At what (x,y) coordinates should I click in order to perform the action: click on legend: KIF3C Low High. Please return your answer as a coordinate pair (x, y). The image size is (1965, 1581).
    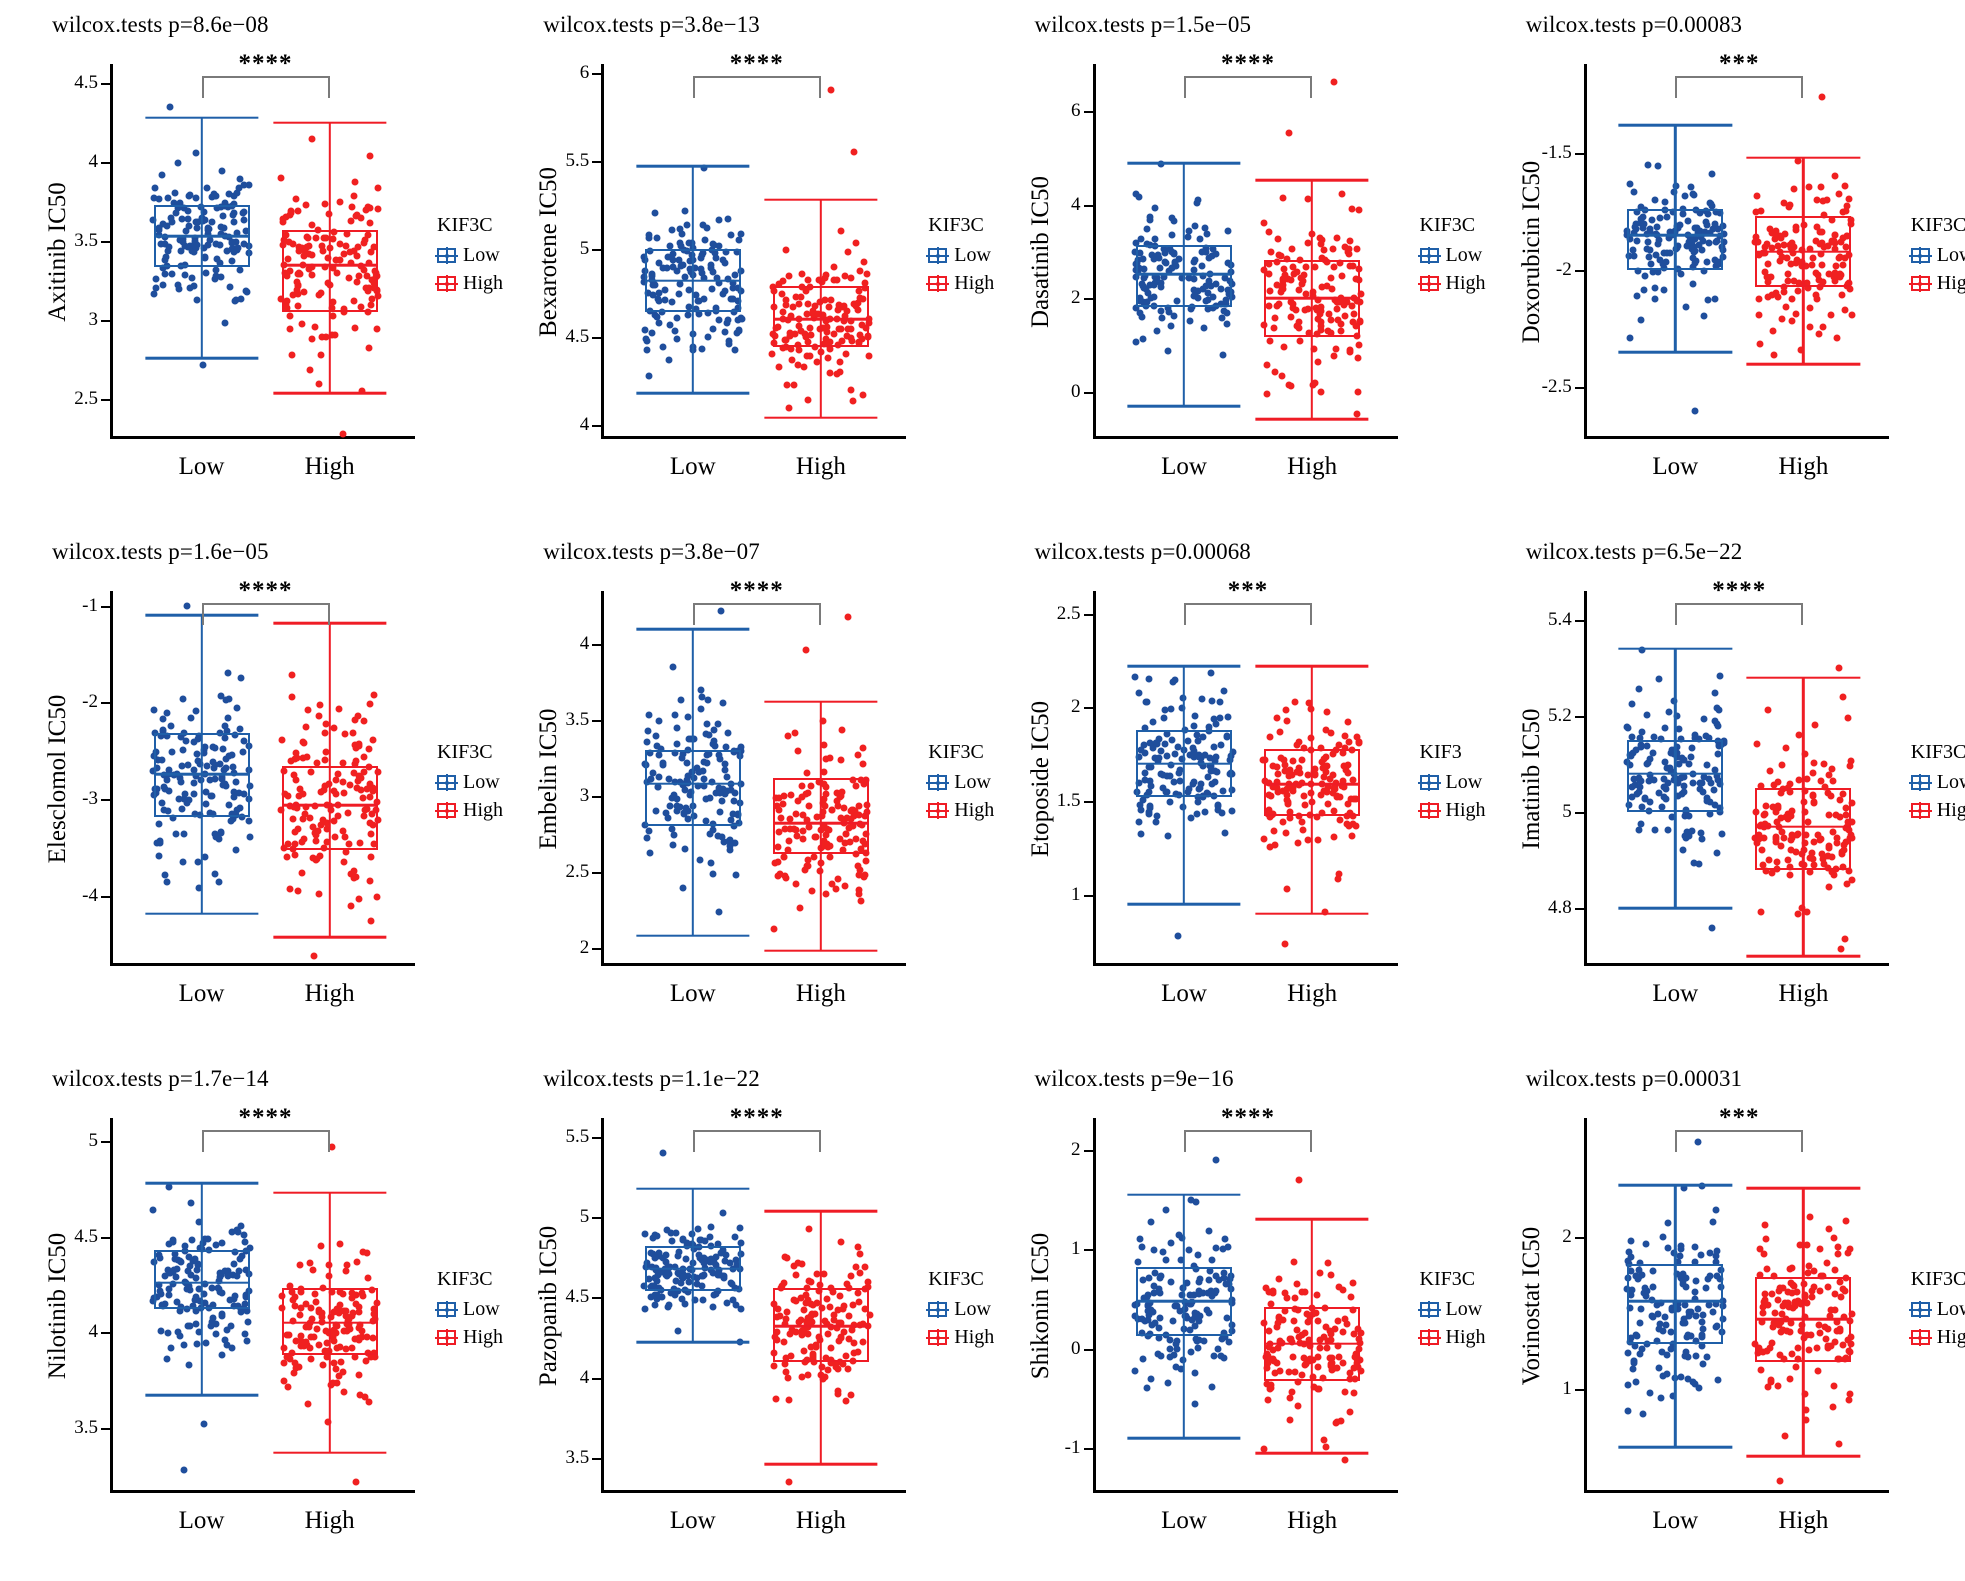
    Looking at the image, I should click on (1936, 784).